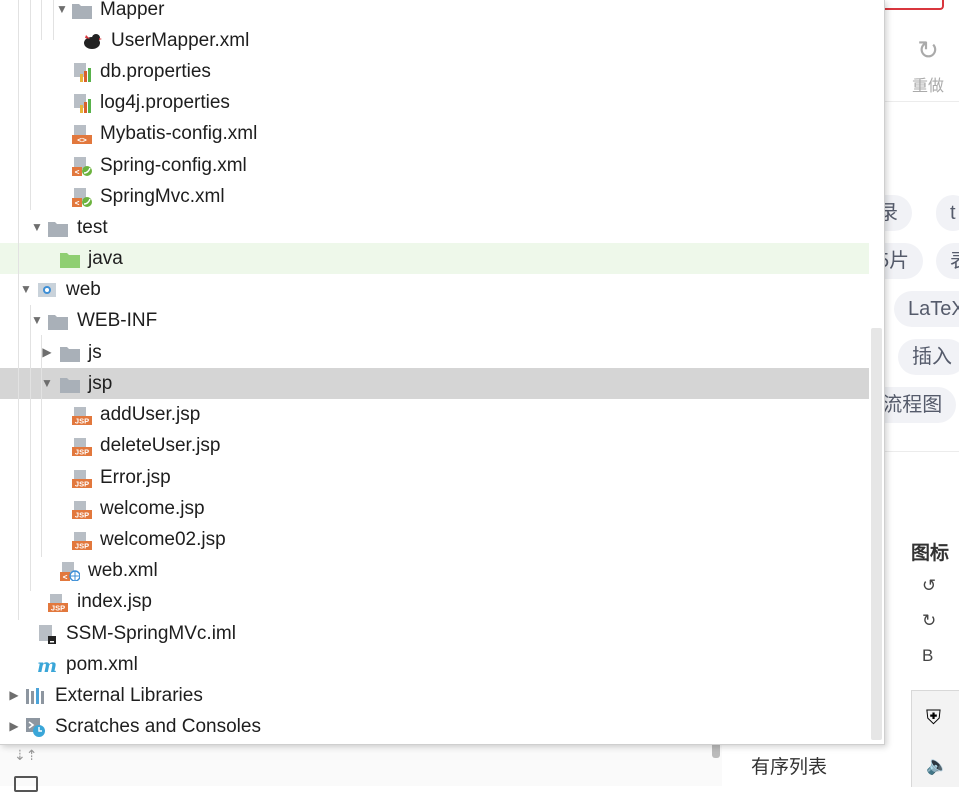  I want to click on redo-label: 重做, so click(927, 86).